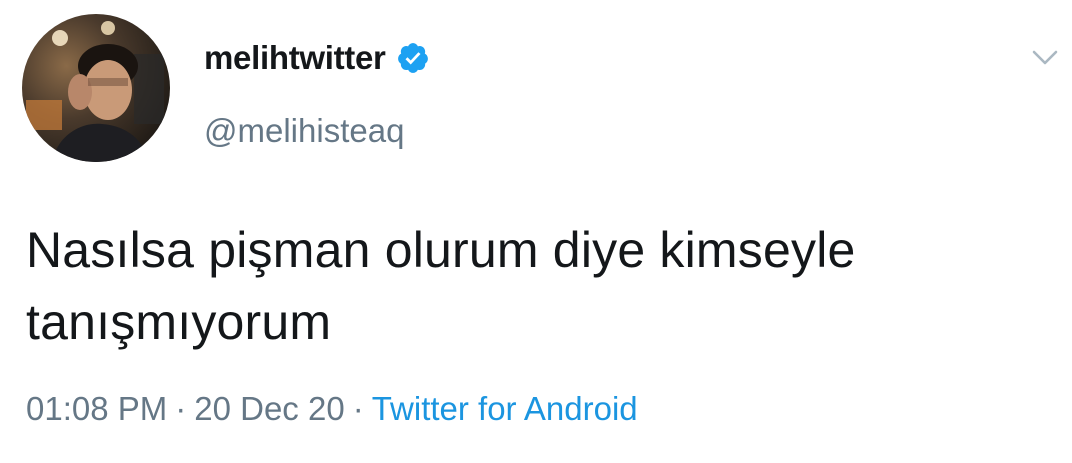 Image resolution: width=1072 pixels, height=463 pixels. What do you see at coordinates (304, 131) in the screenshot?
I see `user-handle: @melihisteaq` at bounding box center [304, 131].